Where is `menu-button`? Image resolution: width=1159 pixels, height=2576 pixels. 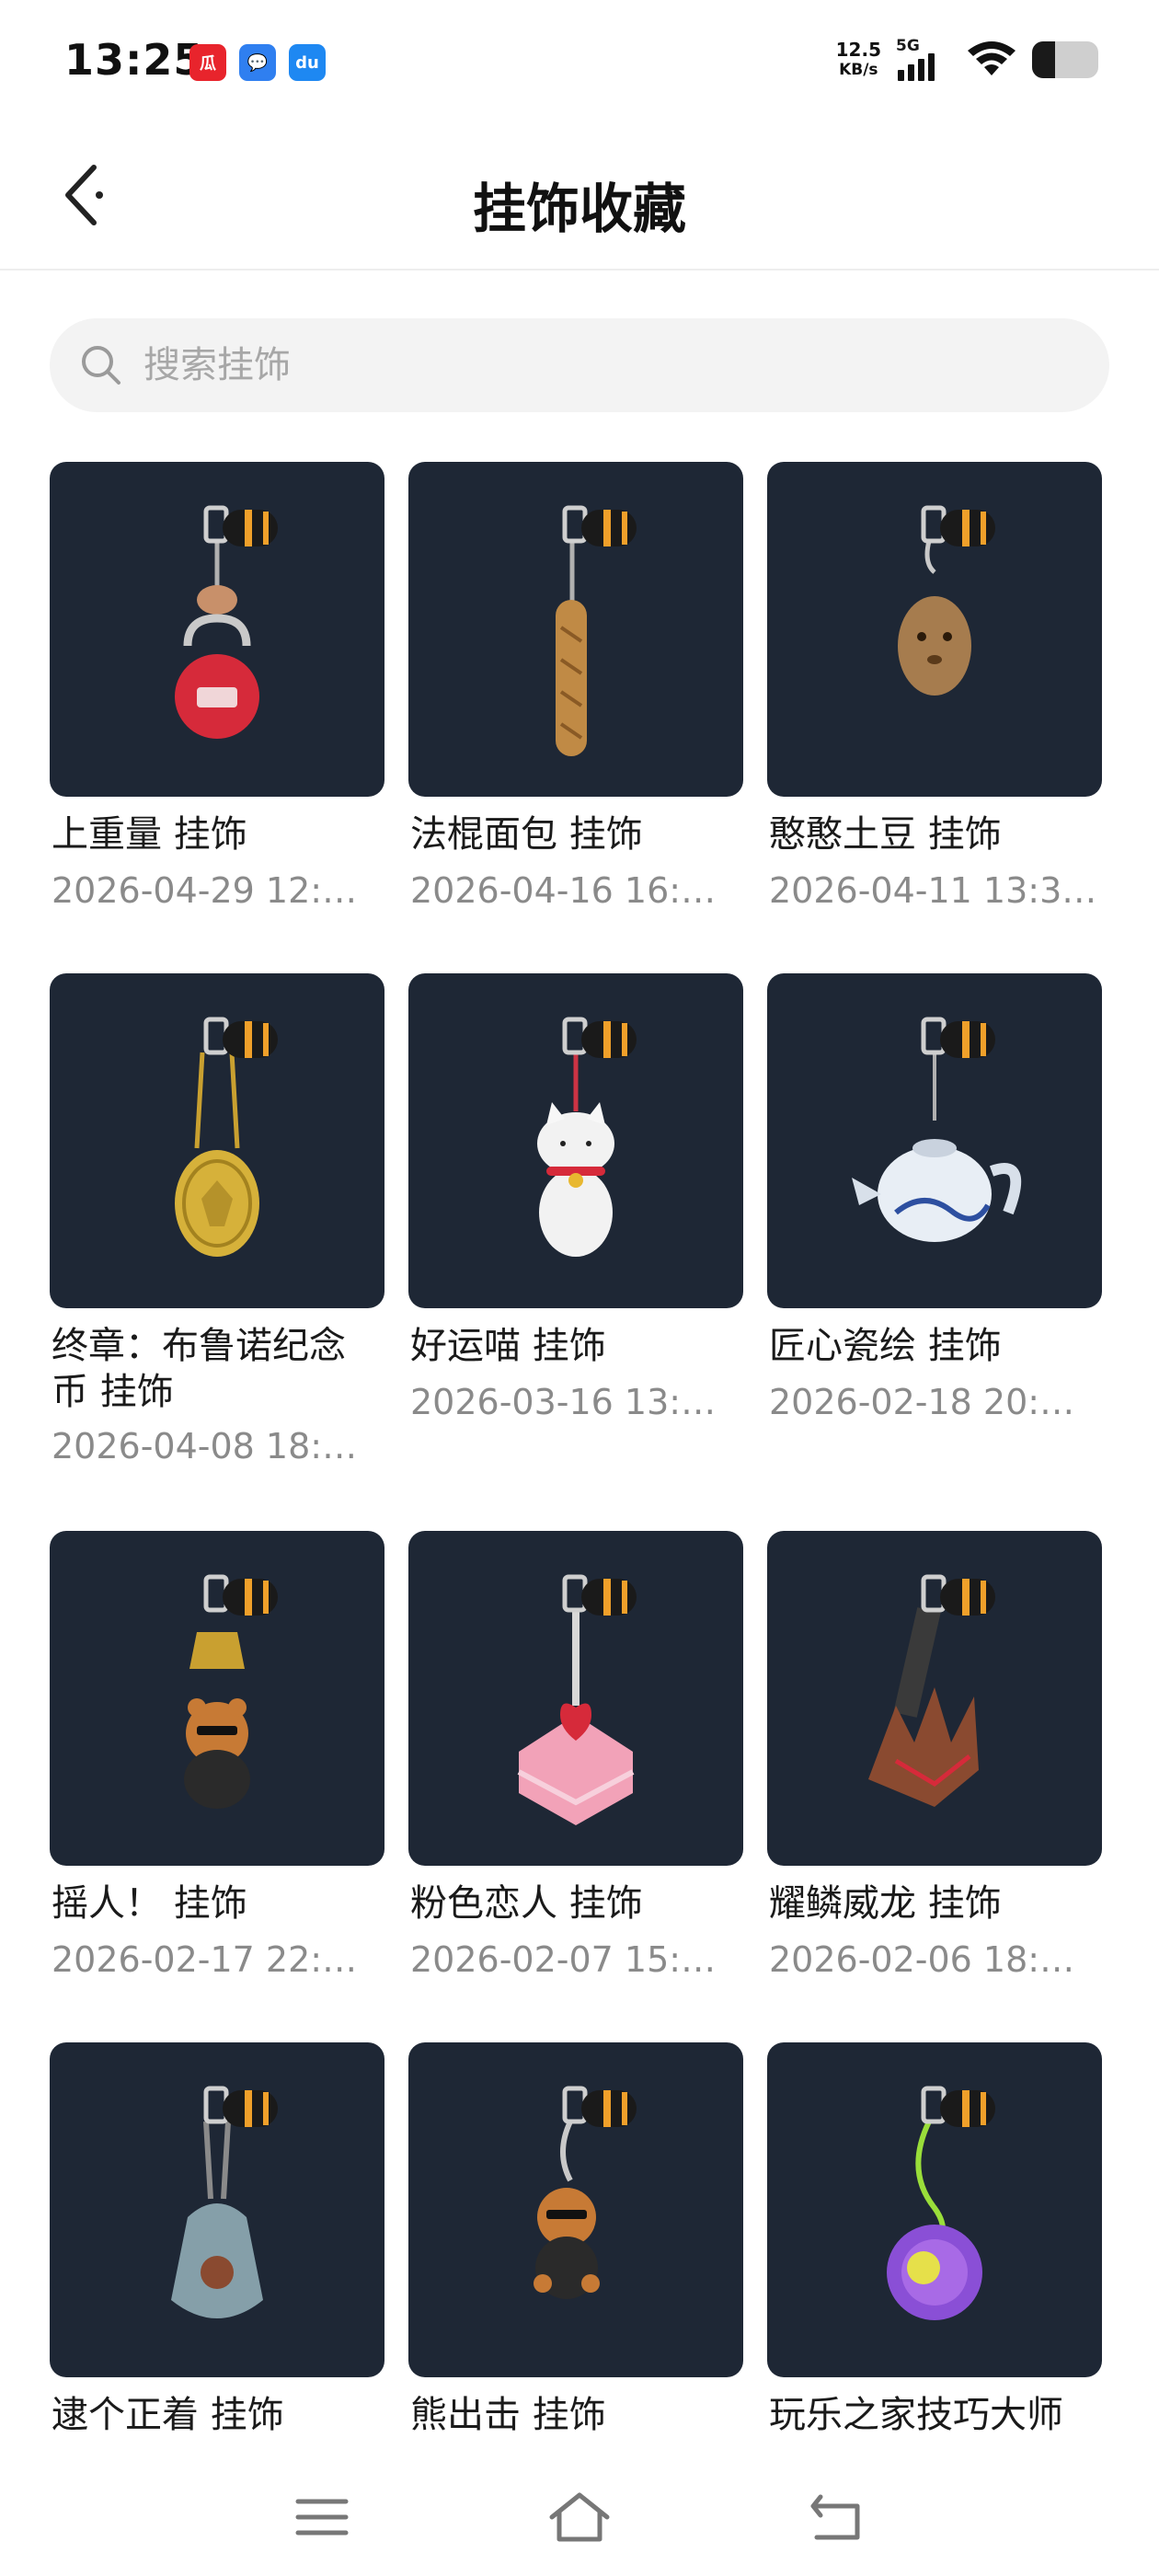 menu-button is located at coordinates (322, 2517).